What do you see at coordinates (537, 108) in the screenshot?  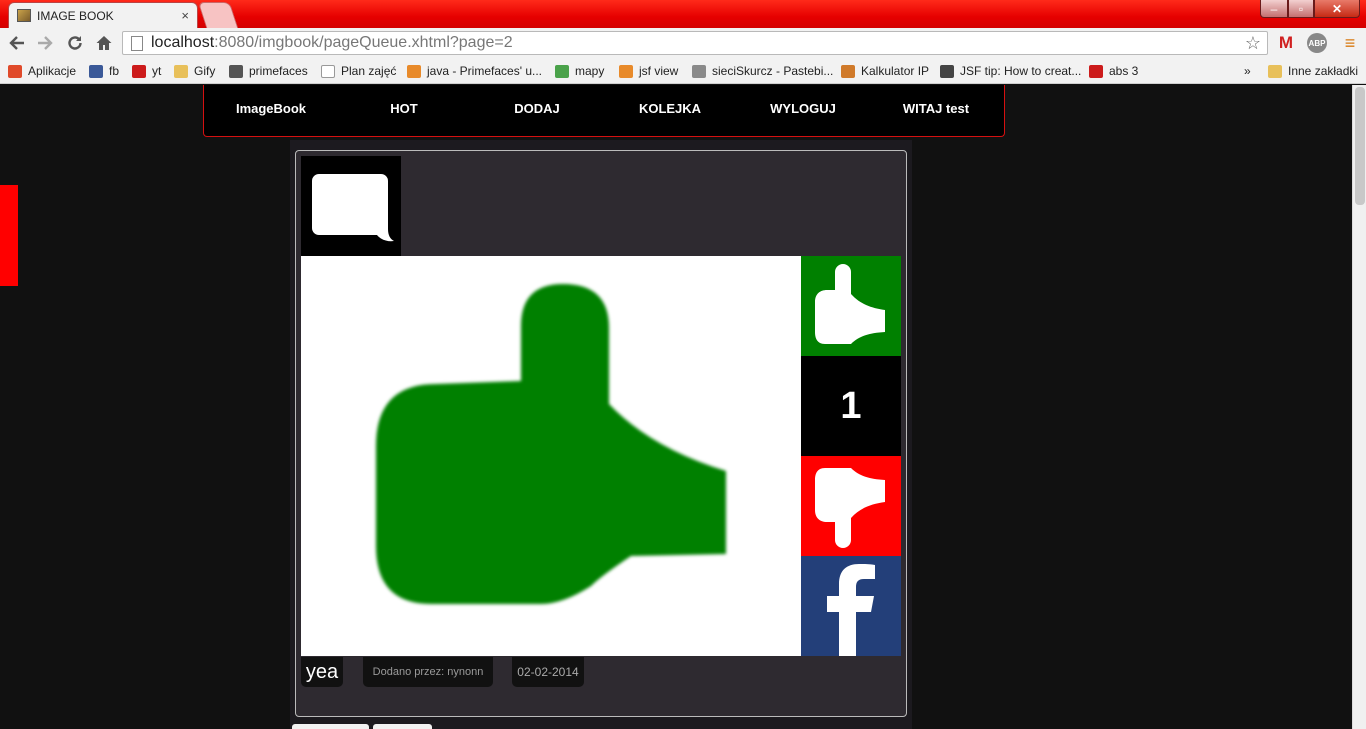 I see `nav-dodaj-link: DODAJ` at bounding box center [537, 108].